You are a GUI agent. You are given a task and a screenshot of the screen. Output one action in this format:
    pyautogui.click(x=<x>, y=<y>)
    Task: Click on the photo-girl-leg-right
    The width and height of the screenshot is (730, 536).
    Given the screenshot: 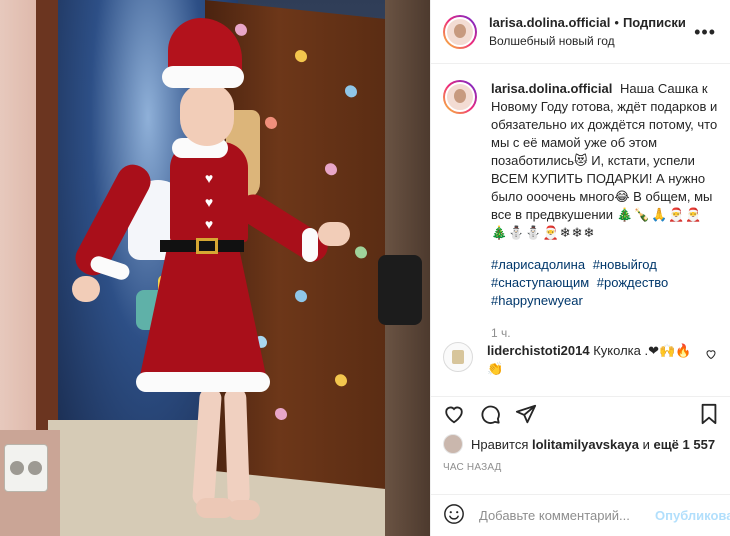 What is the action you would take?
    pyautogui.click(x=237, y=447)
    